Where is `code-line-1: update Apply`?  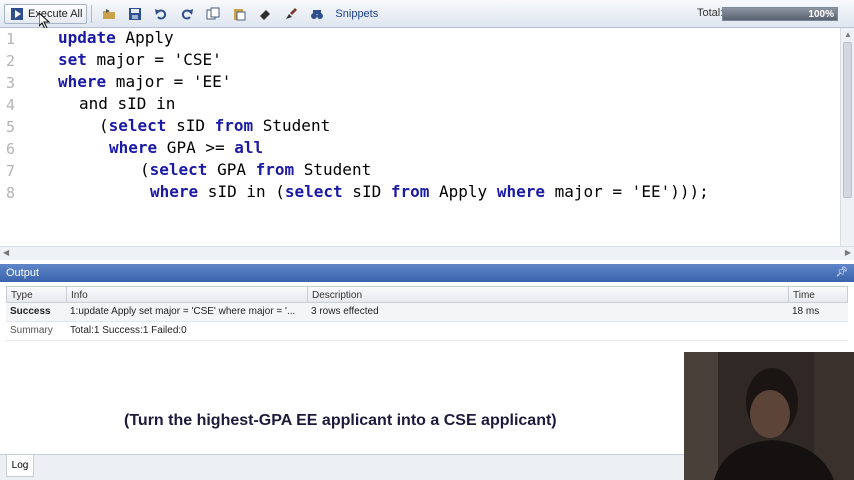 code-line-1: update Apply is located at coordinates (116, 37).